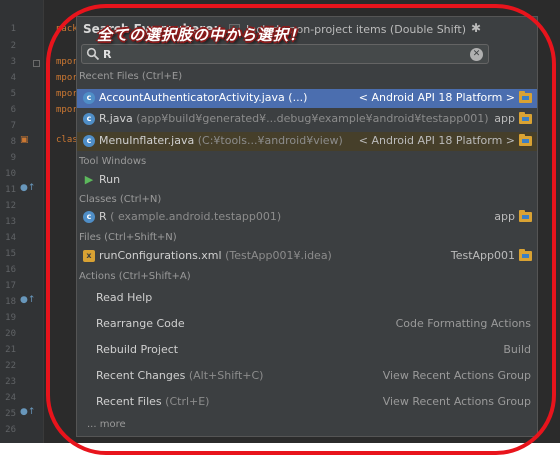 Image resolution: width=560 pixels, height=459 pixels. What do you see at coordinates (10, 350) in the screenshot?
I see `line-number: 21` at bounding box center [10, 350].